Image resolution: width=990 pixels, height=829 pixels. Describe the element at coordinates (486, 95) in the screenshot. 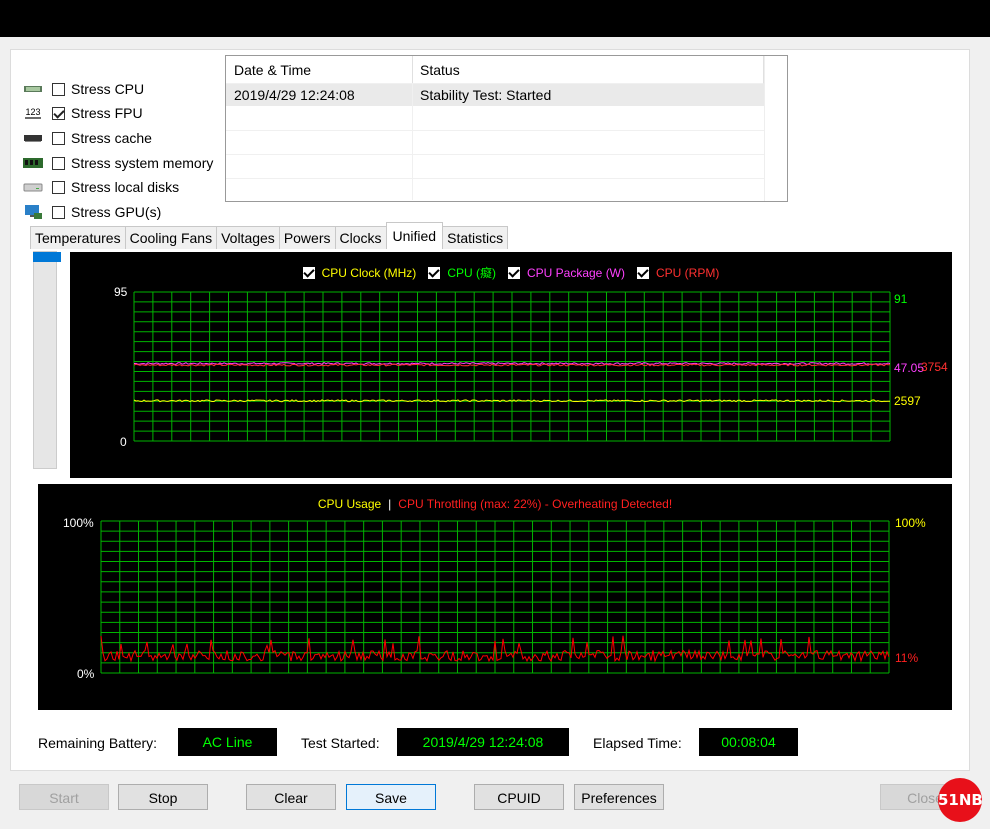

I see `row-status: Stability Test: Started` at that location.